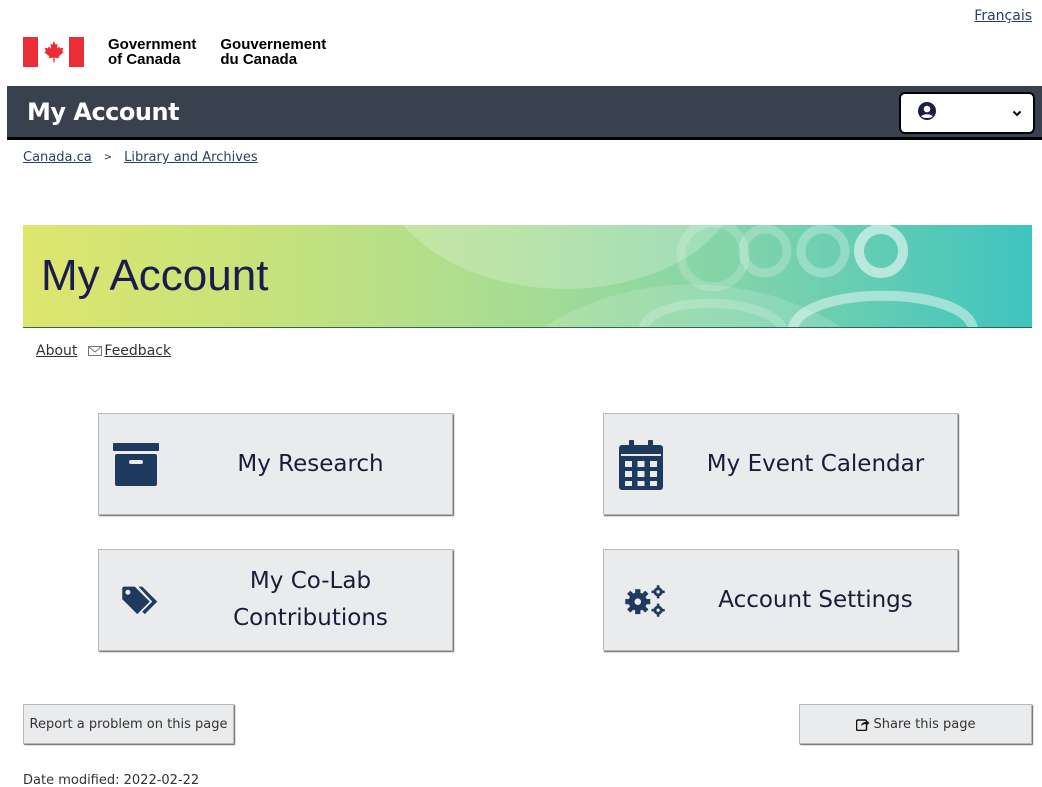  I want to click on account-menu-button, so click(967, 113).